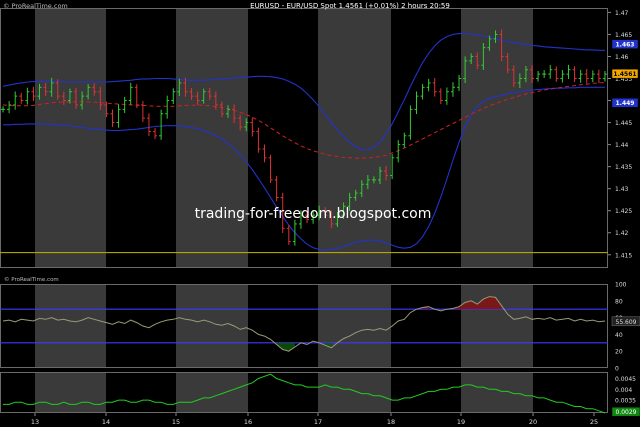  I want to click on price-tick-label: 1.46, so click(622, 57).